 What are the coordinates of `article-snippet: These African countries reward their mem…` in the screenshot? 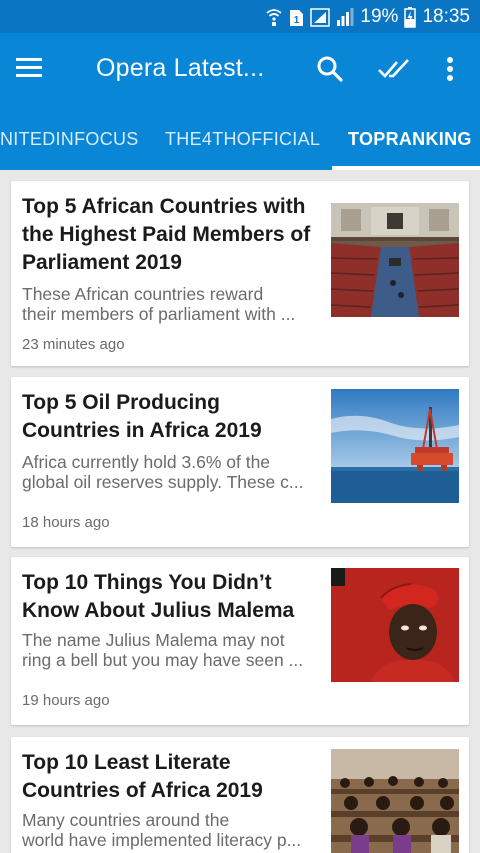 It's located at (172, 304).